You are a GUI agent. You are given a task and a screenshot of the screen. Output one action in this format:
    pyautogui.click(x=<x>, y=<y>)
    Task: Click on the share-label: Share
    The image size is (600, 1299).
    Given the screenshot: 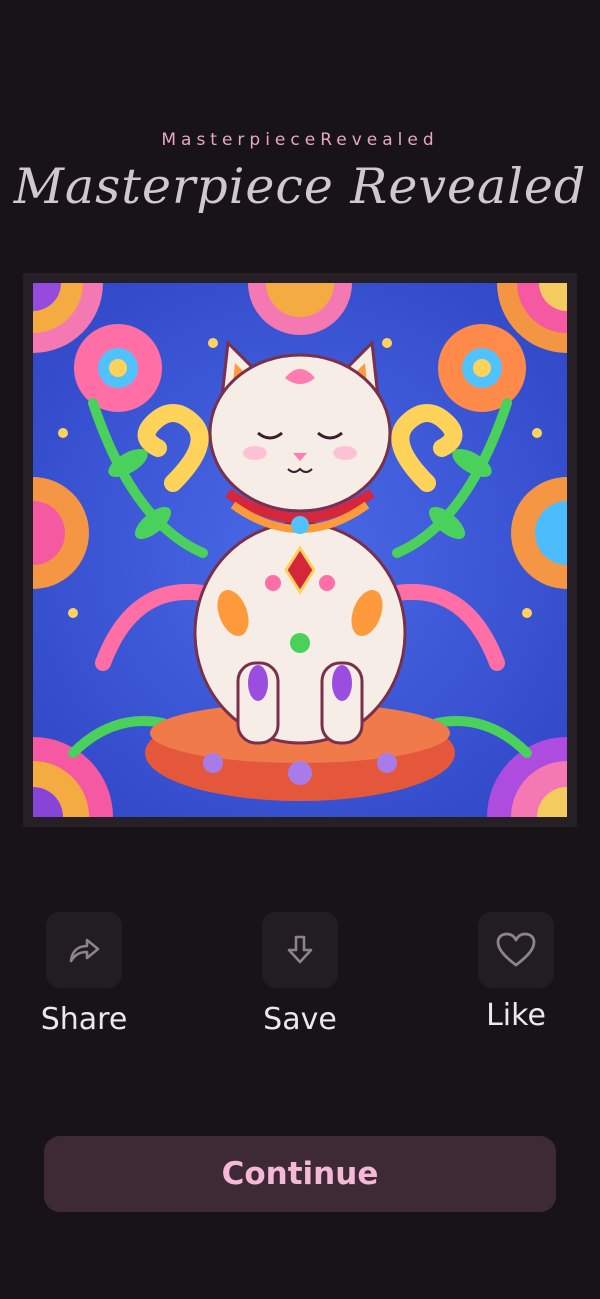 What is the action you would take?
    pyautogui.click(x=84, y=1019)
    